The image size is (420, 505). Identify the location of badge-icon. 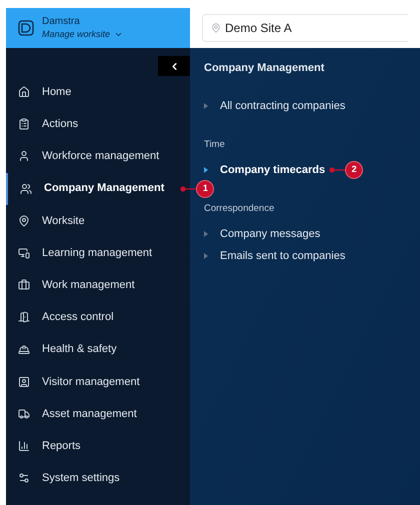
(24, 382).